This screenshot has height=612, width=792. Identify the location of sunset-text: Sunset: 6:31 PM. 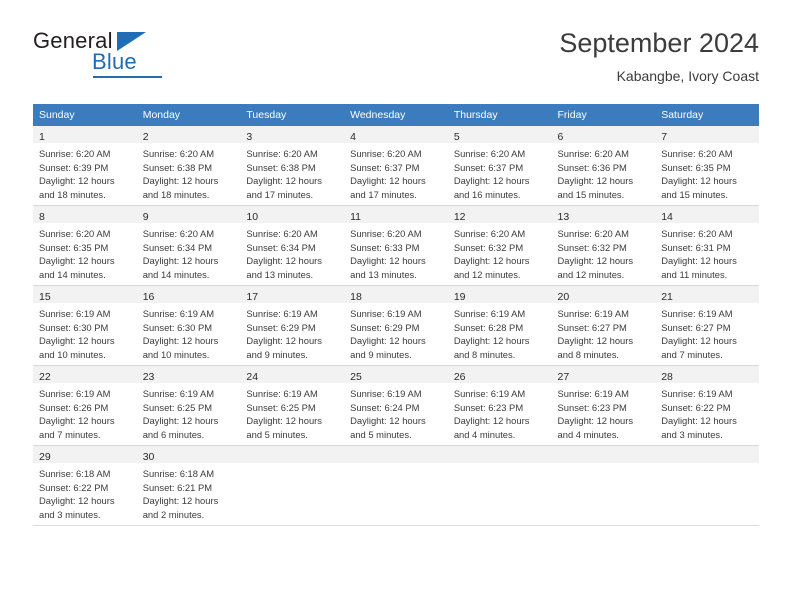
(696, 247).